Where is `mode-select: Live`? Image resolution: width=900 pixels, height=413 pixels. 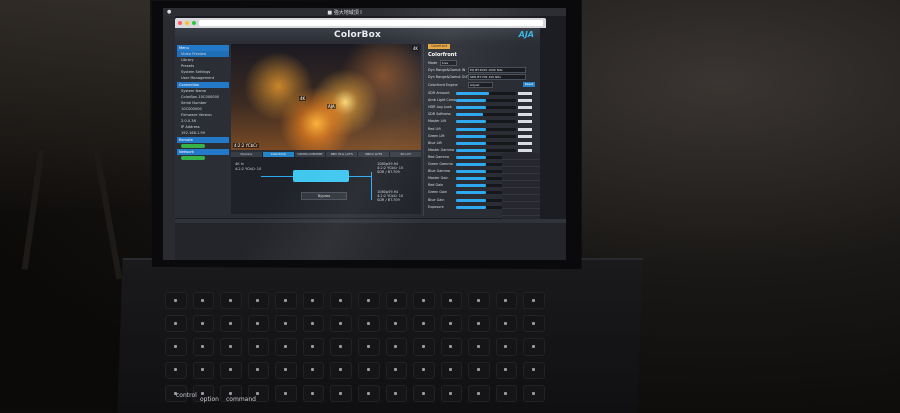 mode-select: Live is located at coordinates (448, 63).